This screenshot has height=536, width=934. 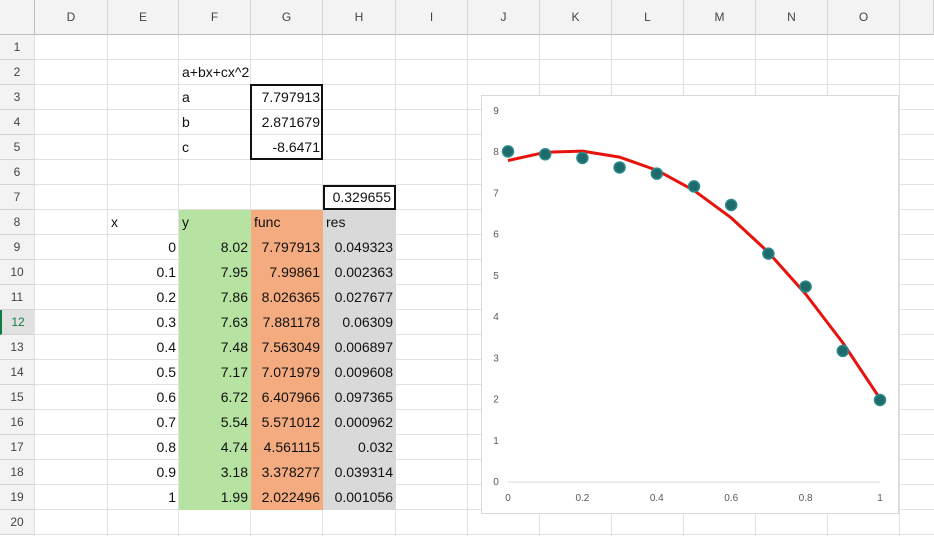 I want to click on formula-label-cell: a+bx+cx^2, so click(x=251, y=72).